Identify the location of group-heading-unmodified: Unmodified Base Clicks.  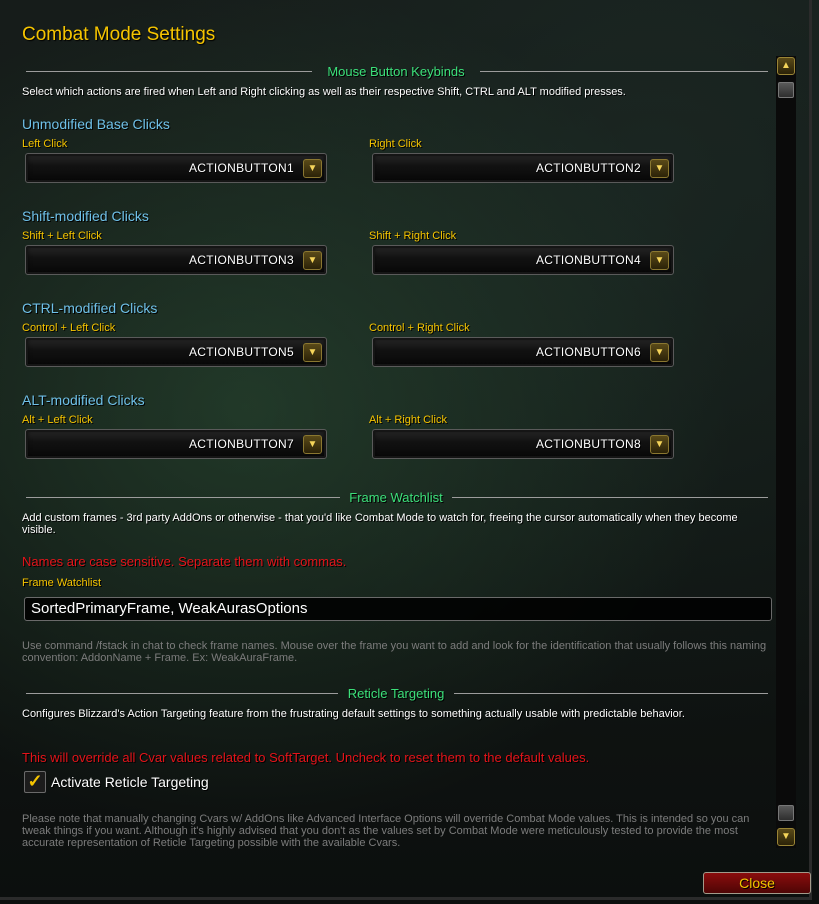
(96, 124).